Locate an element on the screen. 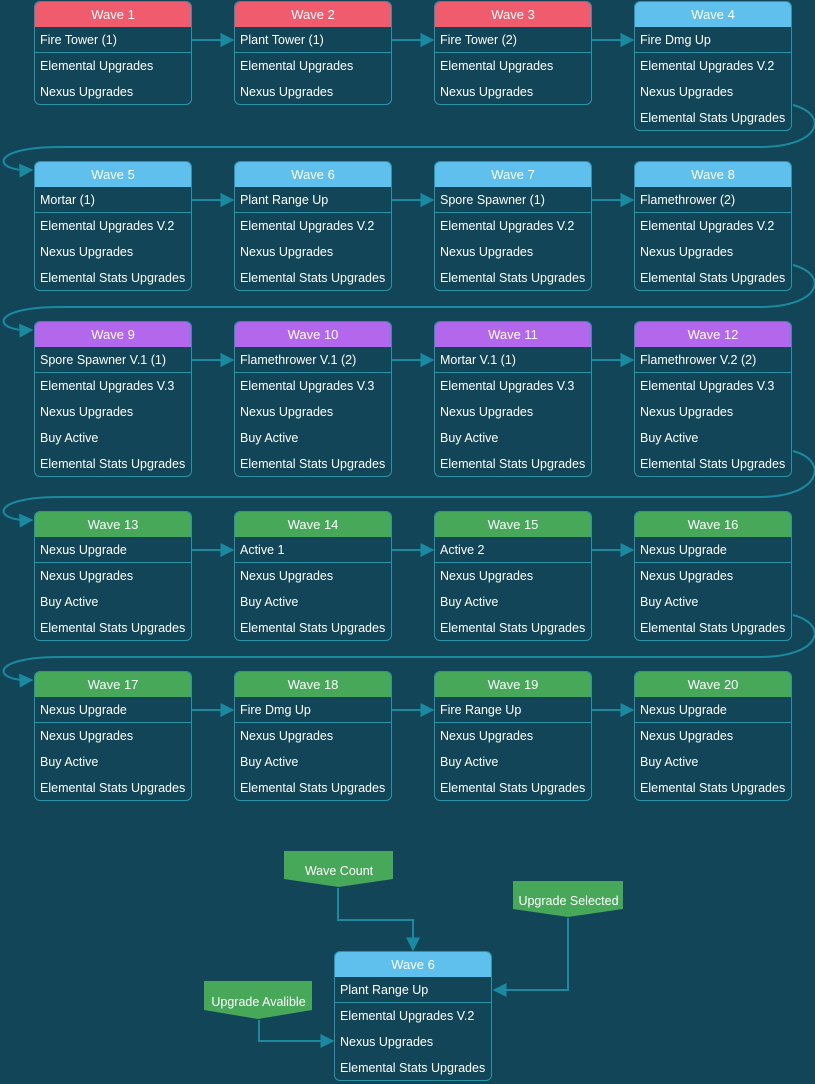 The width and height of the screenshot is (815, 1084). upgrade-selected-label: Upgrade Selected is located at coordinates (568, 901).